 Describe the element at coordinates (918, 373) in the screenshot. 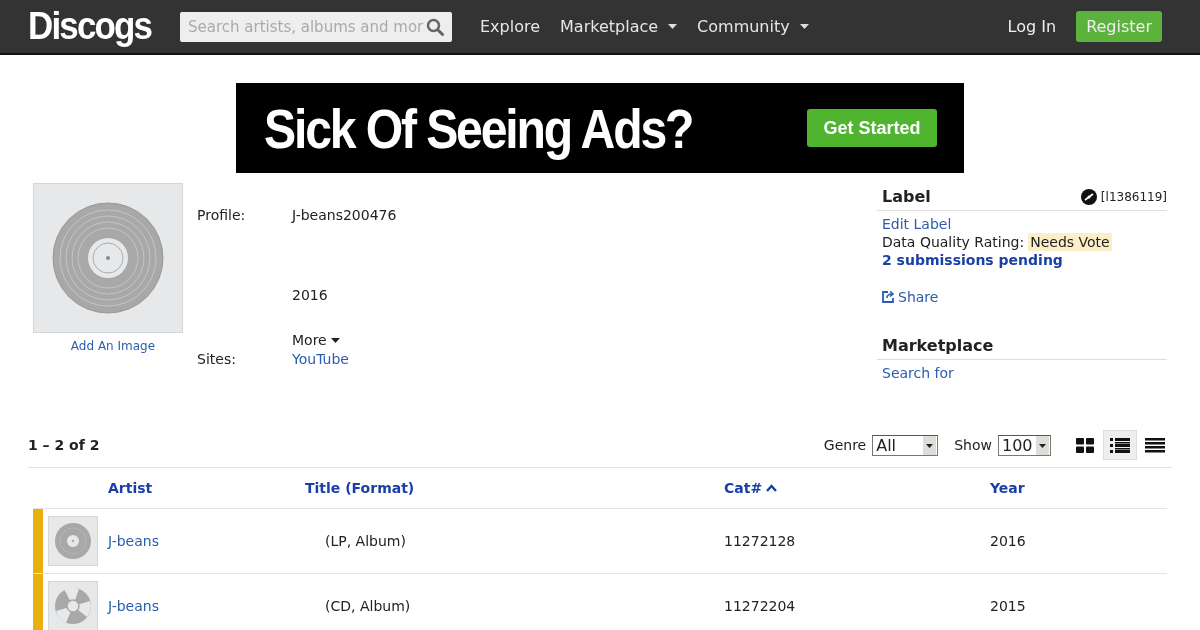

I see `search-for-link: Search for` at that location.